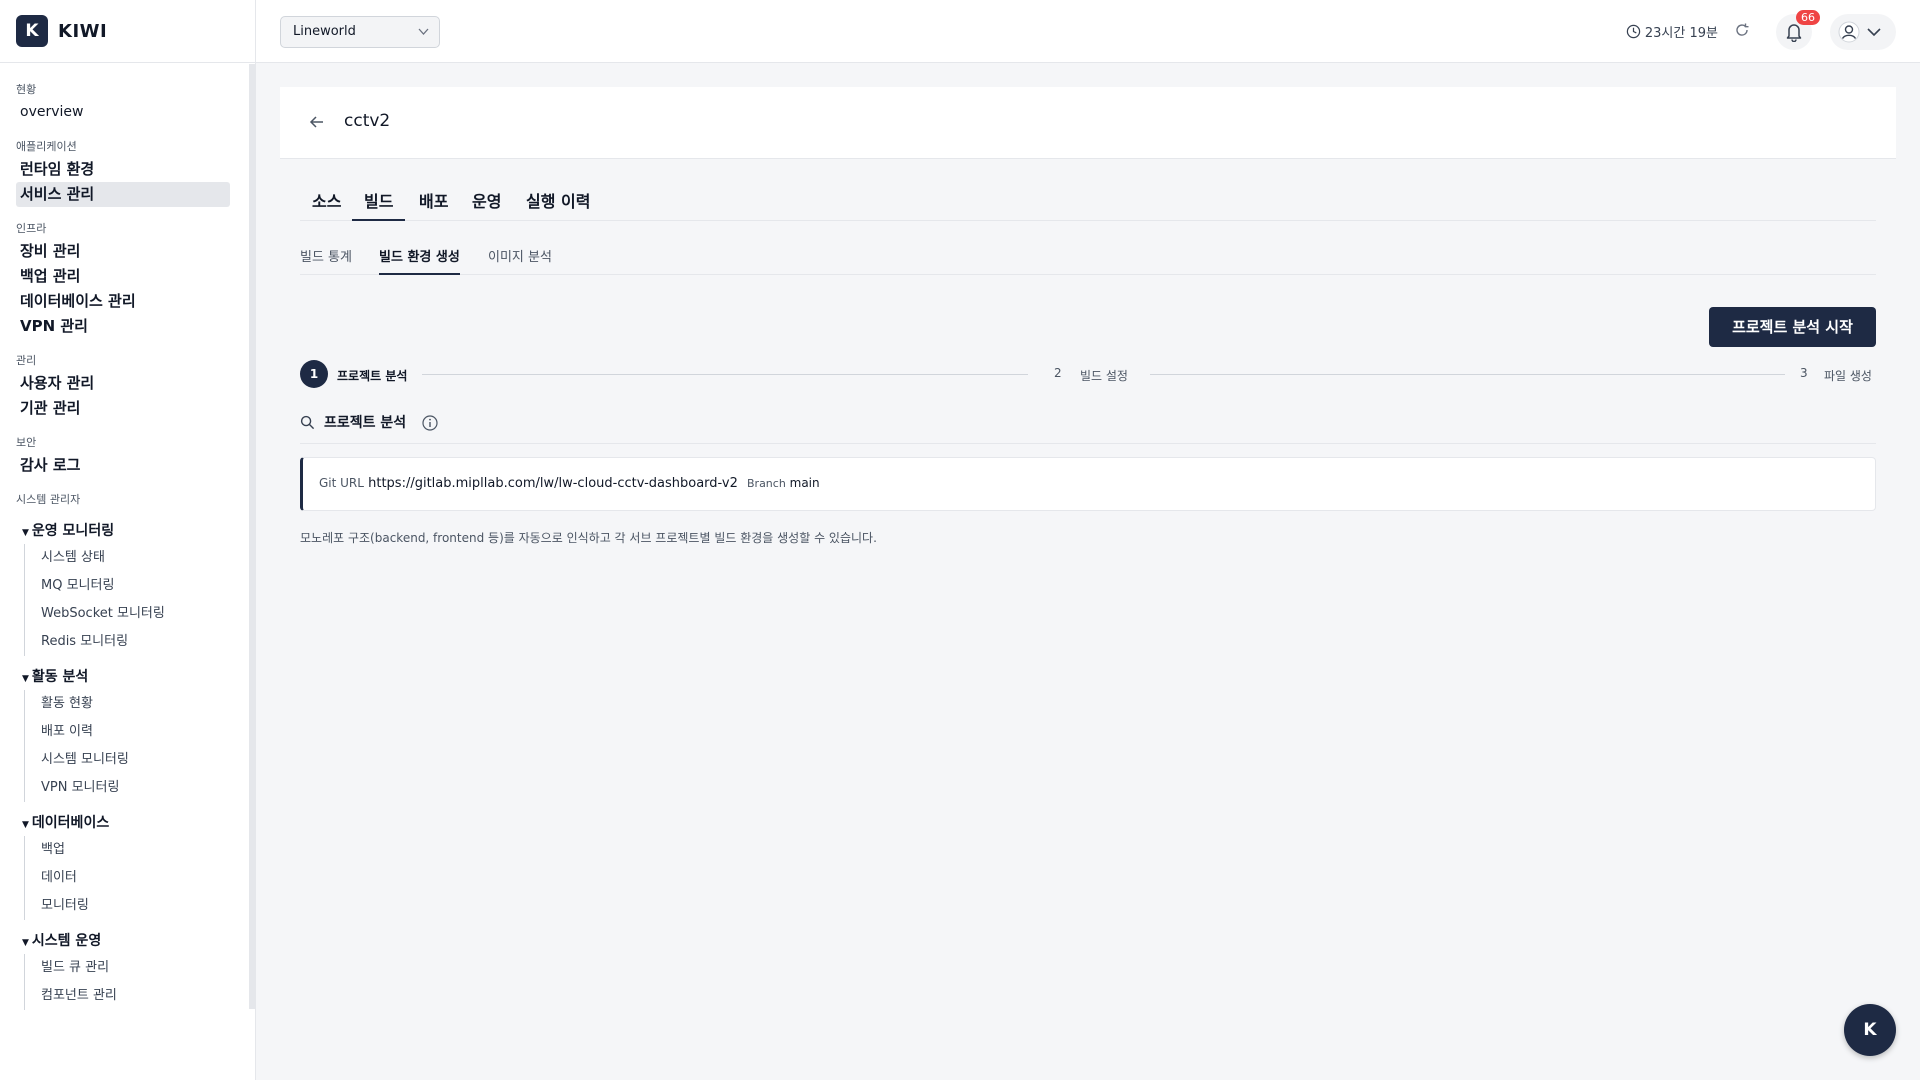 The image size is (1920, 1080). What do you see at coordinates (70, 823) in the screenshot?
I see `nav-group-label: 데이터베이스` at bounding box center [70, 823].